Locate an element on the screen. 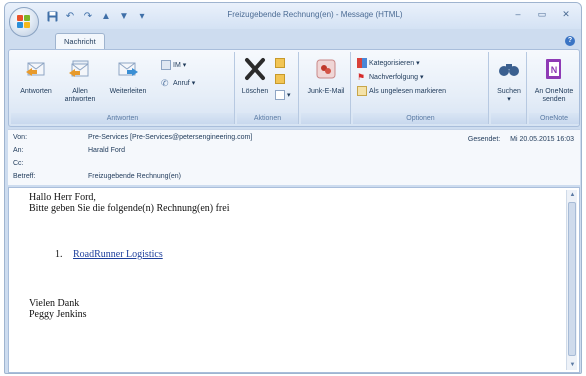 The width and height of the screenshot is (586, 376). save-icon is located at coordinates (52, 16).